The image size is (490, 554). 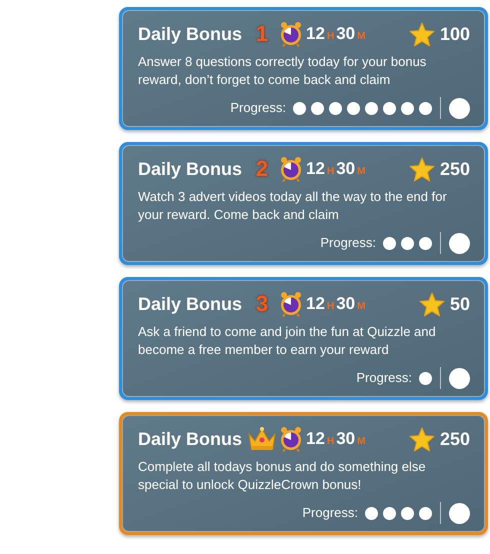 I want to click on crown-icon, so click(x=262, y=439).